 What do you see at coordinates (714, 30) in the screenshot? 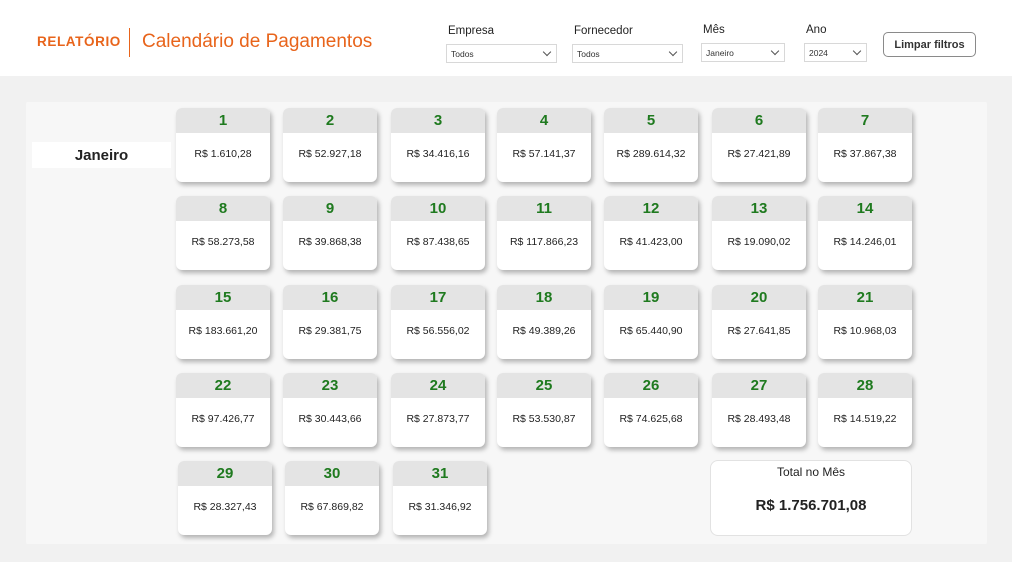
I see `mes-filter-label: Mês` at bounding box center [714, 30].